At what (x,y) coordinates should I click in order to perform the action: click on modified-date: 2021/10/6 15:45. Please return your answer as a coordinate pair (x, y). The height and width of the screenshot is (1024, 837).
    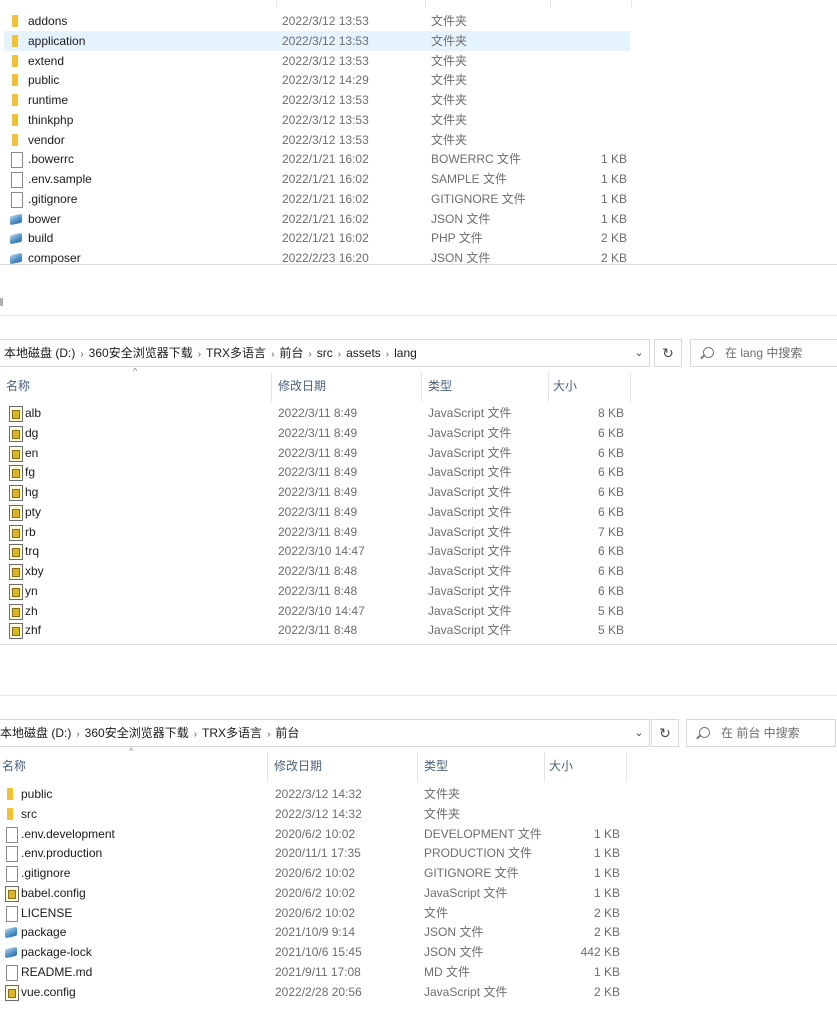
    Looking at the image, I should click on (318, 952).